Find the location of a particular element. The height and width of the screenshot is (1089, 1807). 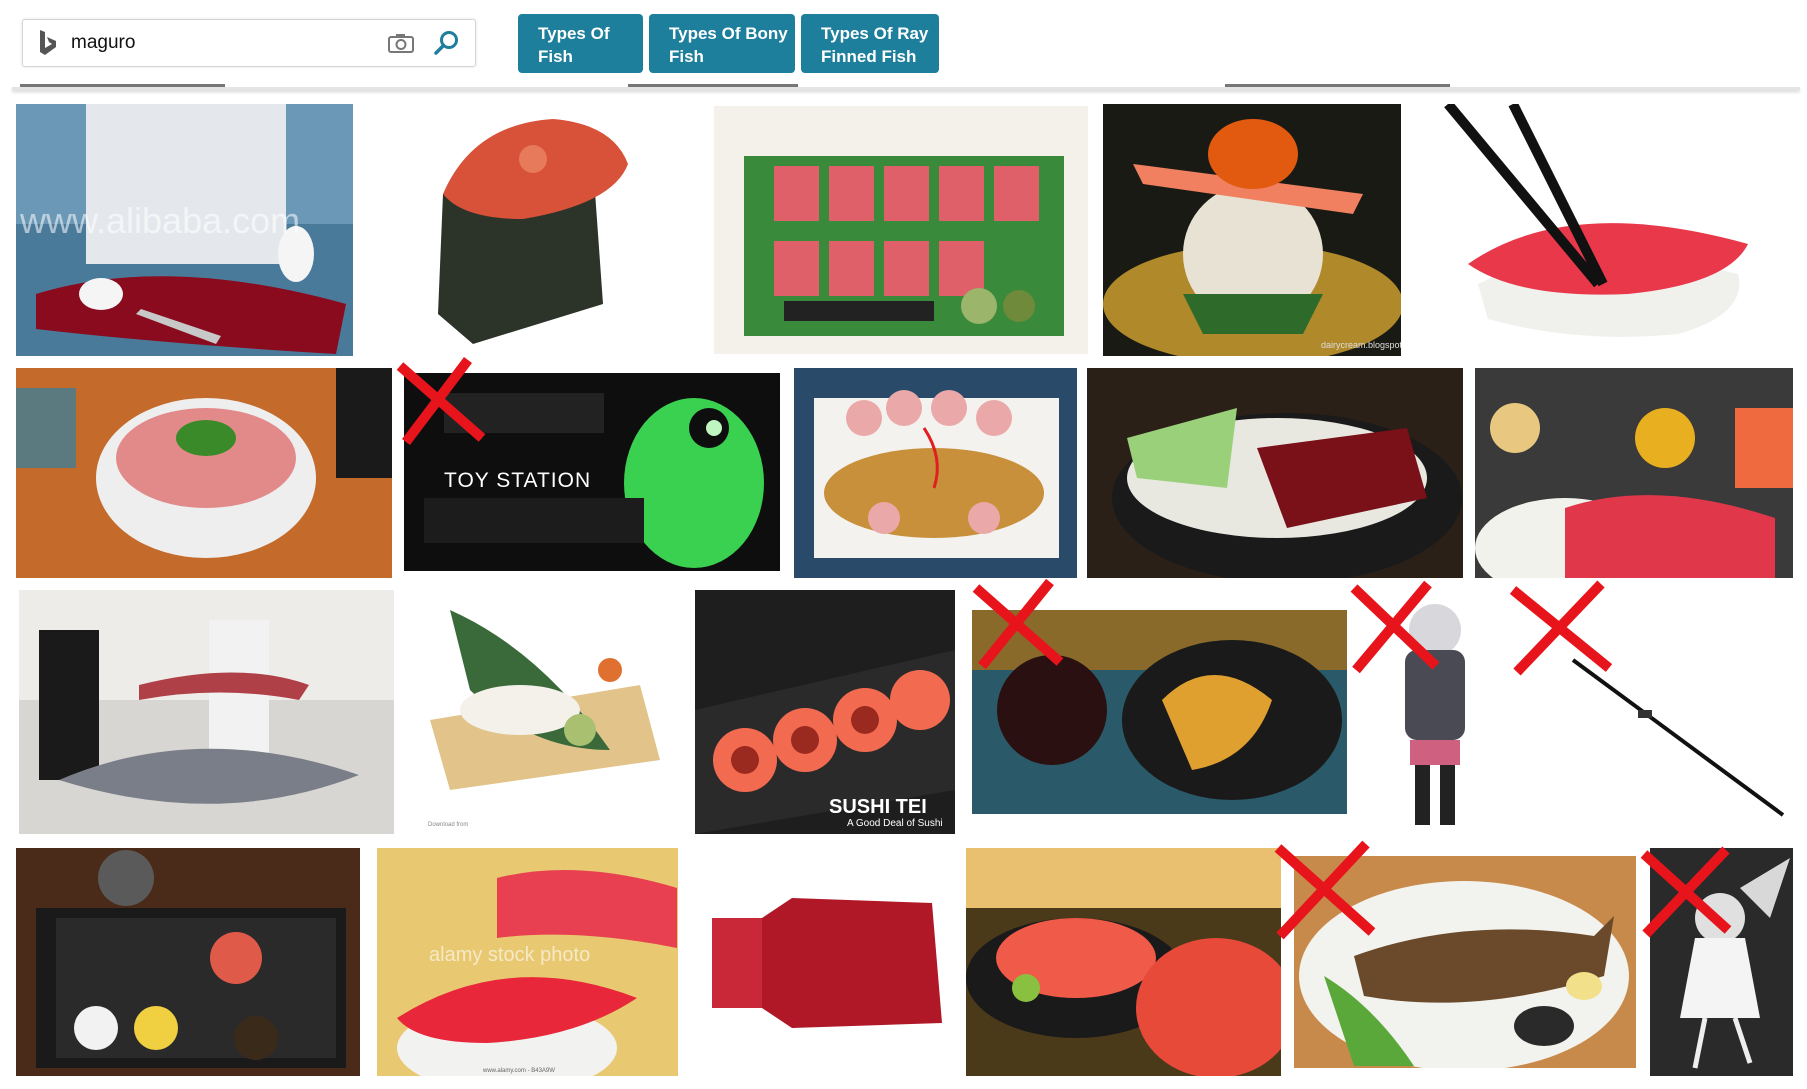

chip-types-of-bony-fish: Types Of Bony Fish is located at coordinates (722, 43).